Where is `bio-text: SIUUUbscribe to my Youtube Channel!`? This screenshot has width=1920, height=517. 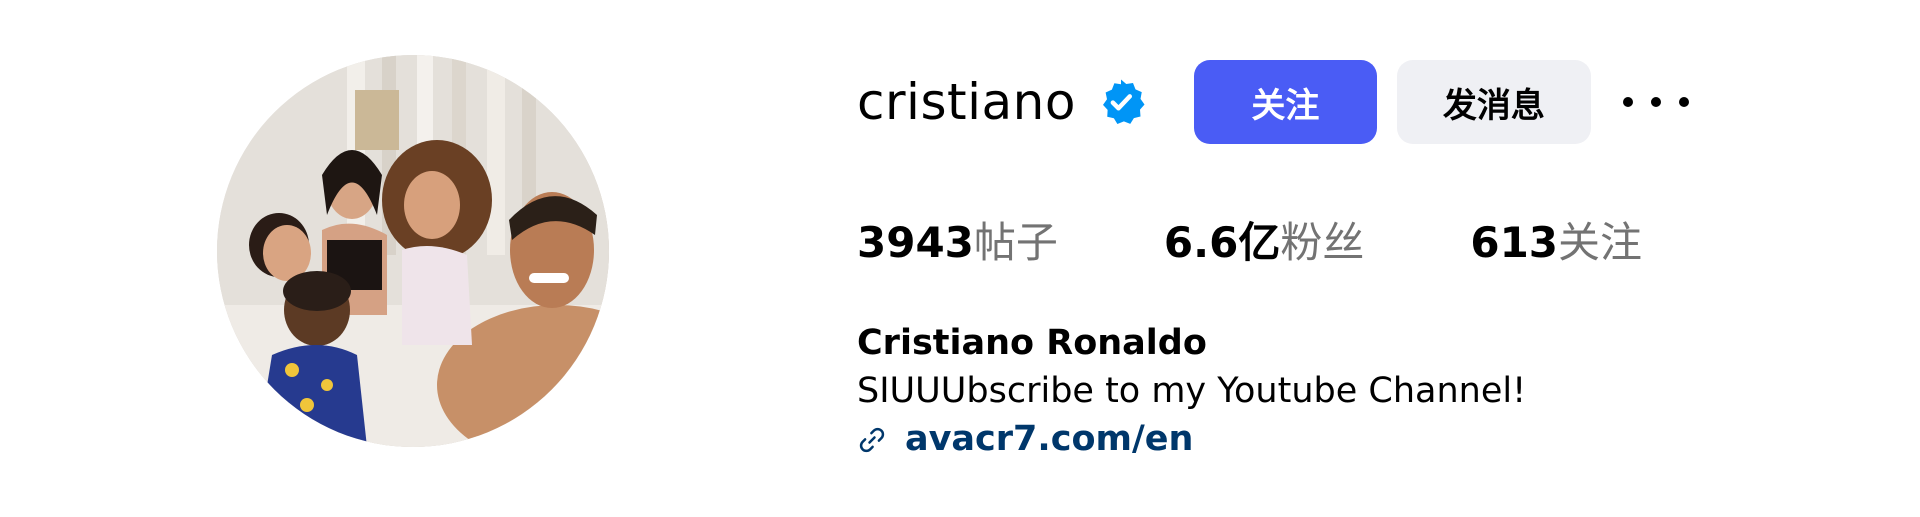
bio-text: SIUUUbscribe to my Youtube Channel! is located at coordinates (1192, 391).